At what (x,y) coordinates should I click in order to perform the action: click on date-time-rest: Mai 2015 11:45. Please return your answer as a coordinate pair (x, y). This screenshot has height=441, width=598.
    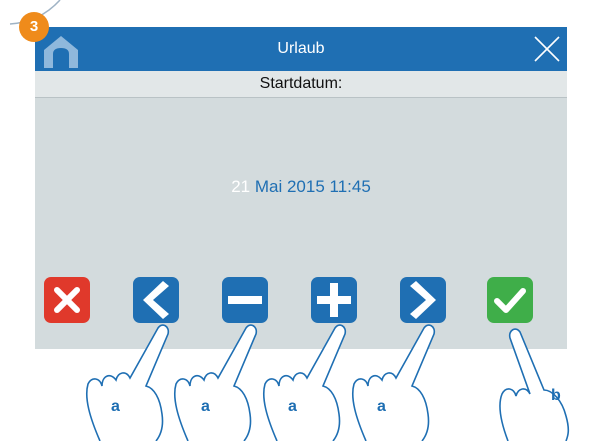
    Looking at the image, I should click on (312, 186).